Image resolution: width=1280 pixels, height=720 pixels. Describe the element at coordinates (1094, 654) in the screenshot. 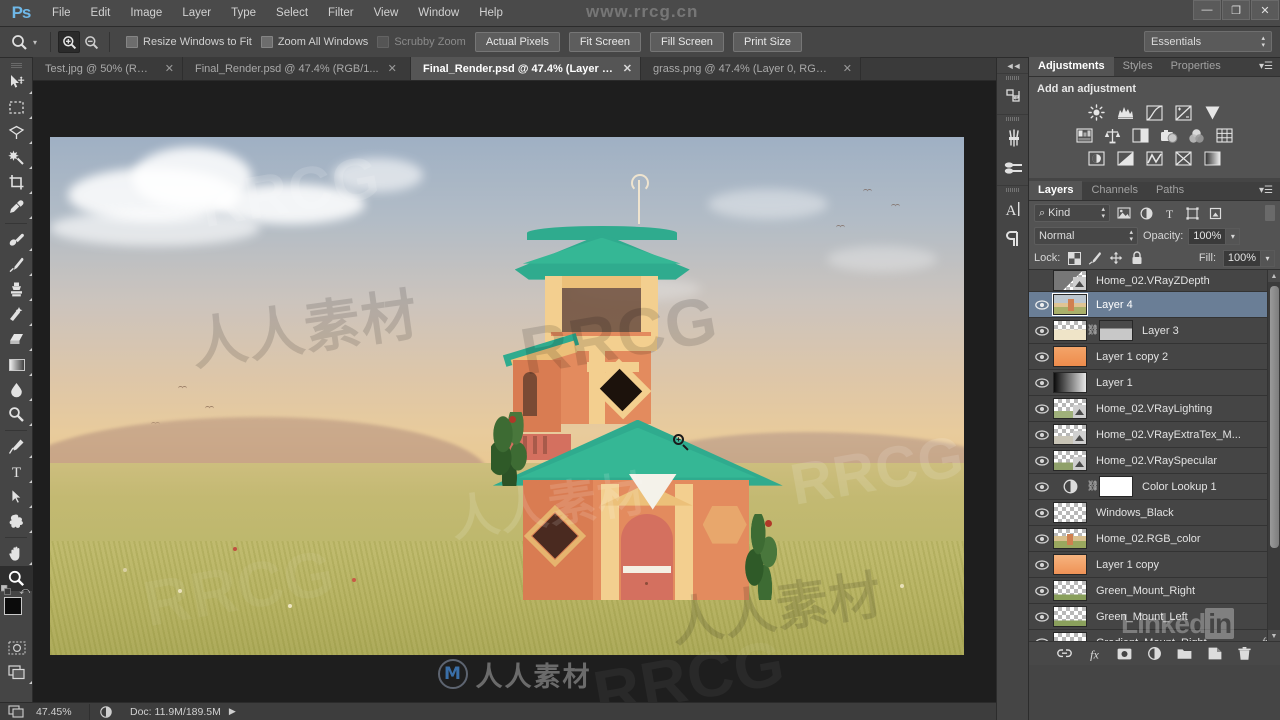

I see `add-style-icon: fx` at that location.